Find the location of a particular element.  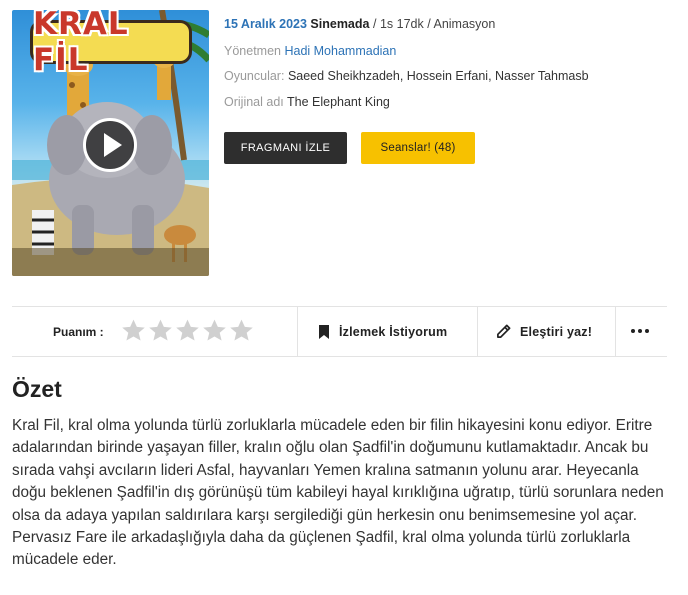

director-label: Yönetmen is located at coordinates (252, 51).